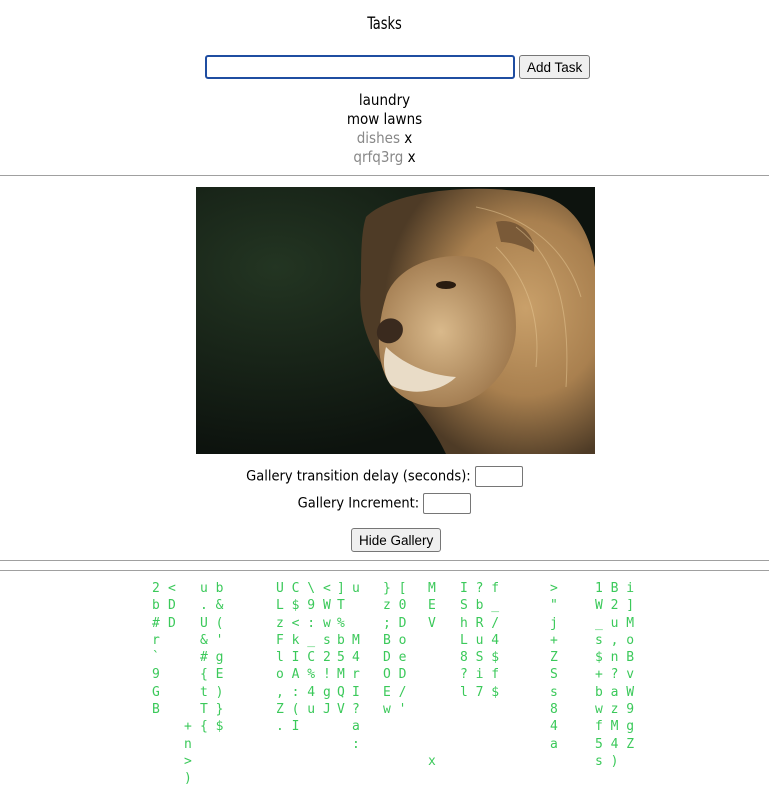  Describe the element at coordinates (212, 692) in the screenshot. I see `matrix-glyph: t )` at that location.